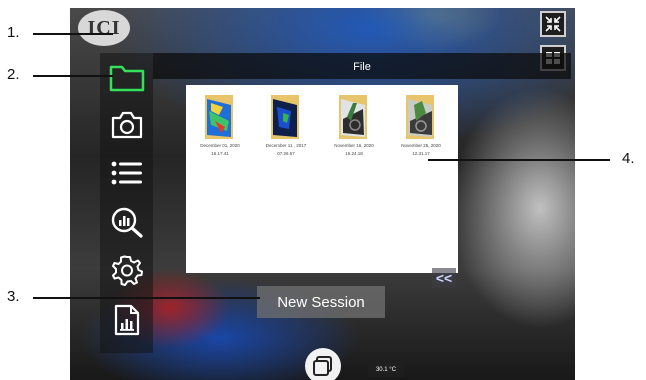 This screenshot has height=380, width=646. Describe the element at coordinates (354, 145) in the screenshot. I see `file-date: November 16, 2020` at that location.